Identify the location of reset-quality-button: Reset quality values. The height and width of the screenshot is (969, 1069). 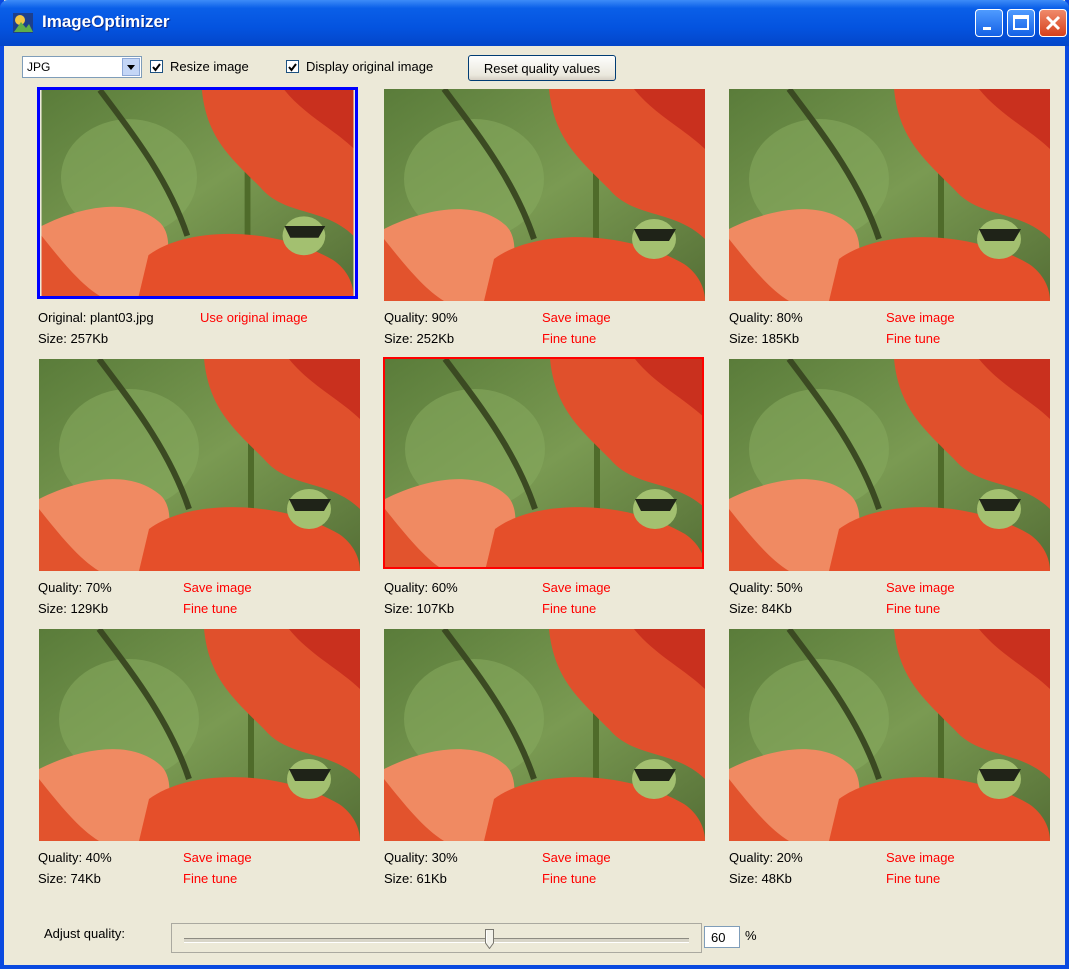
(542, 68).